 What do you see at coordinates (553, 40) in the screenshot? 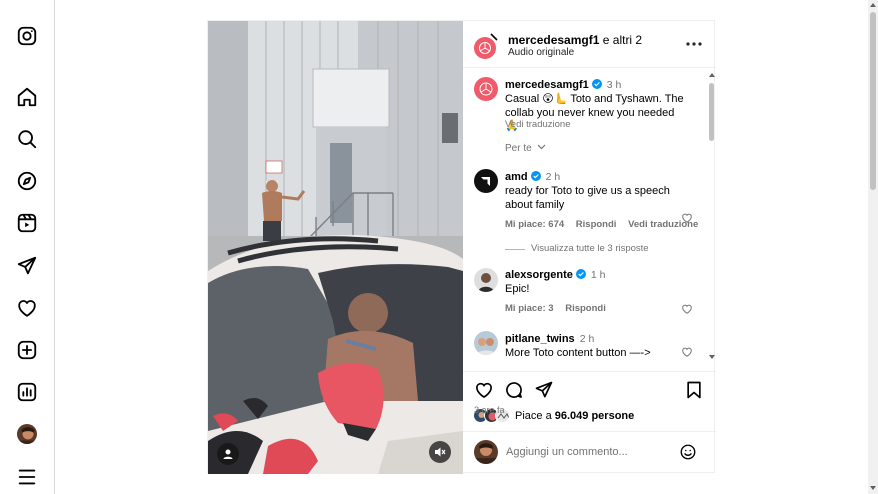
I see `header-username: mercedesamgf1` at bounding box center [553, 40].